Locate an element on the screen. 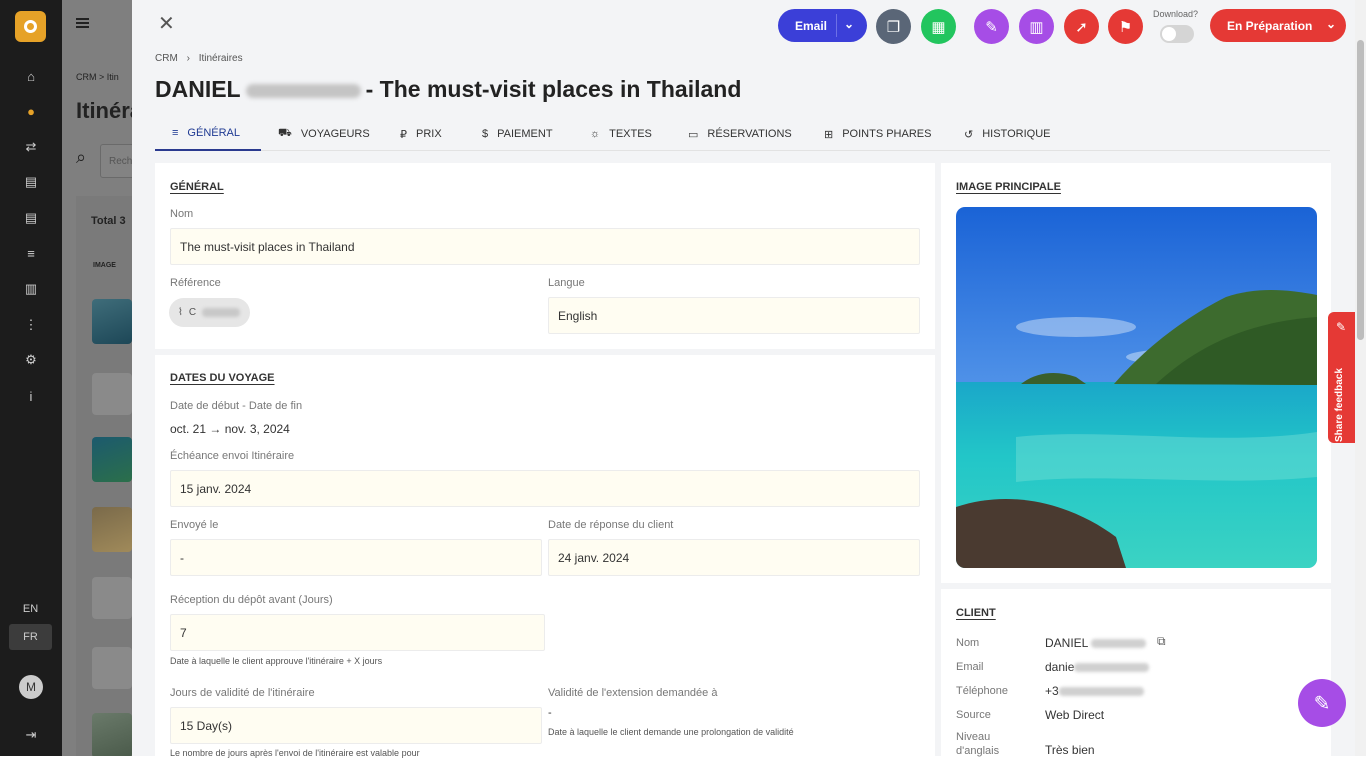  envoye-field: - is located at coordinates (356, 557).